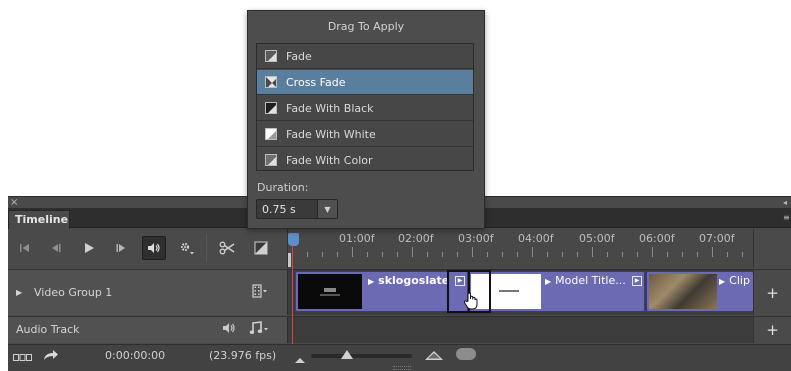 Image resolution: width=791 pixels, height=371 pixels. What do you see at coordinates (23, 358) in the screenshot?
I see `render-video-icon` at bounding box center [23, 358].